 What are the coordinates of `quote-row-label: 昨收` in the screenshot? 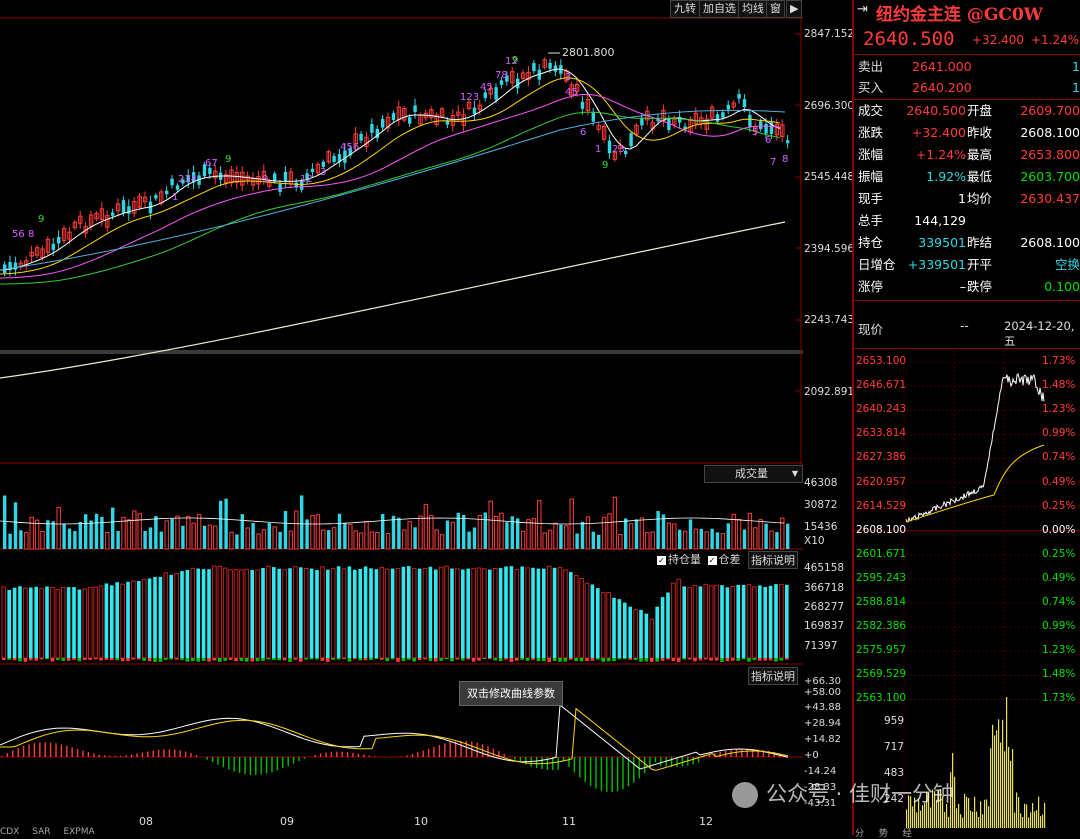 It's located at (980, 132).